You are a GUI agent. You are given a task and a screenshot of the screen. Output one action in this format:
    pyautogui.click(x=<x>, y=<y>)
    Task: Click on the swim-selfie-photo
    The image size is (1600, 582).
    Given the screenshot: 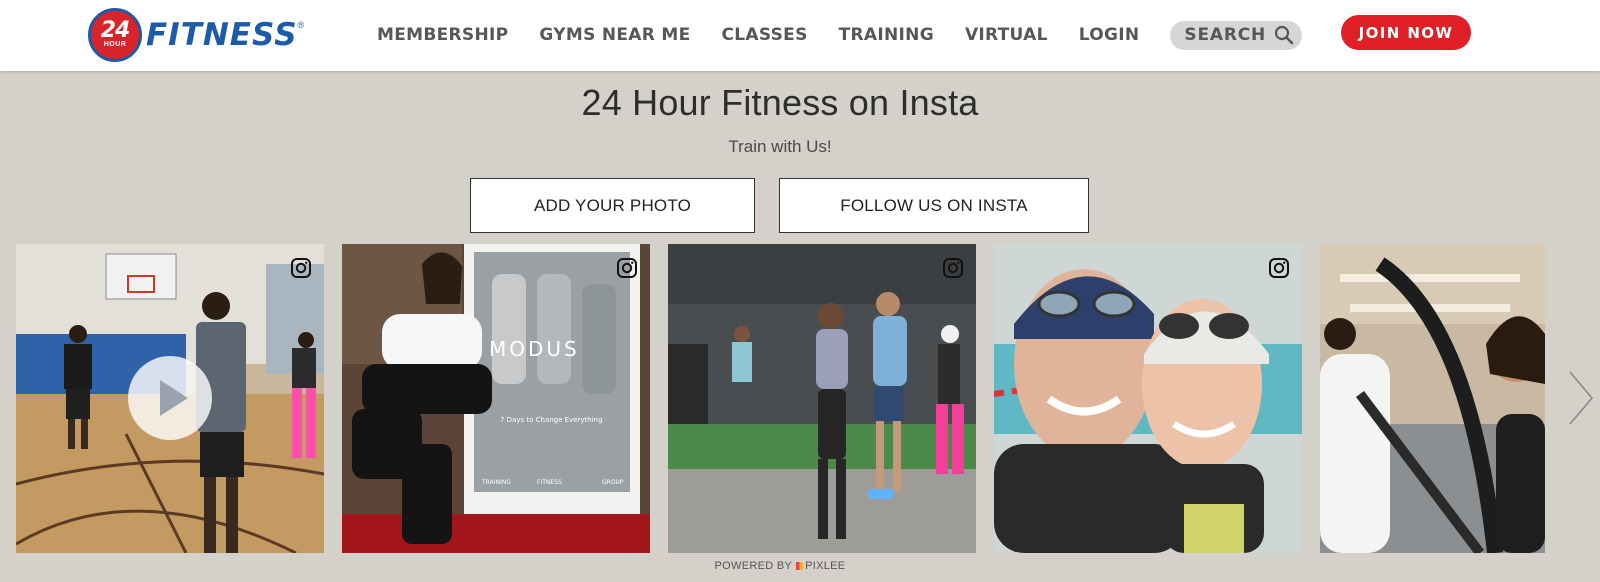 What is the action you would take?
    pyautogui.click(x=1148, y=398)
    